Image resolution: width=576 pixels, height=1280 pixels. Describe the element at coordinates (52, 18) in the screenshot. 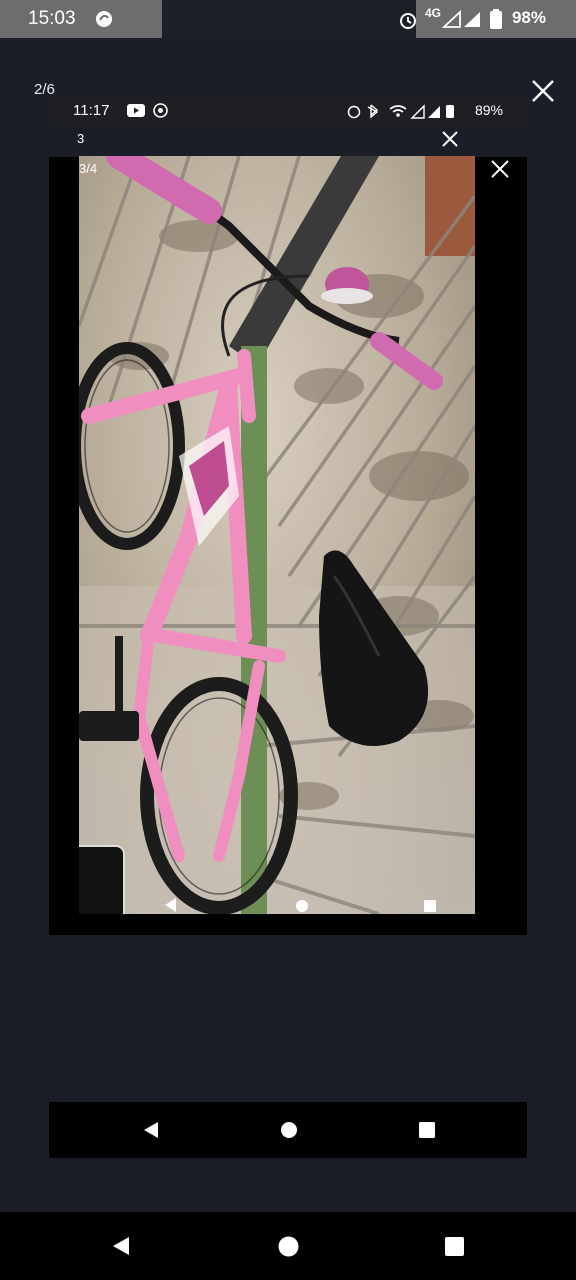

I see `status-time: 15:03` at that location.